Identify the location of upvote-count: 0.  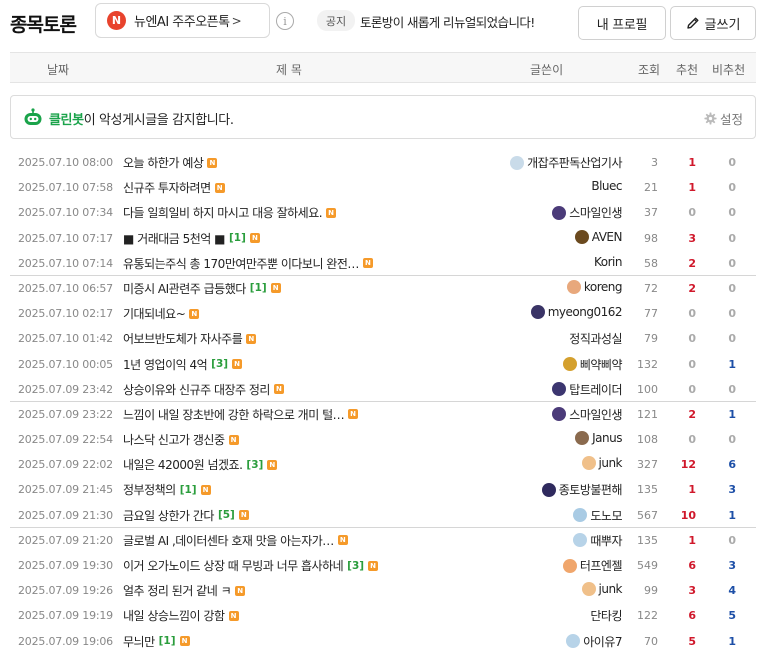
(692, 314).